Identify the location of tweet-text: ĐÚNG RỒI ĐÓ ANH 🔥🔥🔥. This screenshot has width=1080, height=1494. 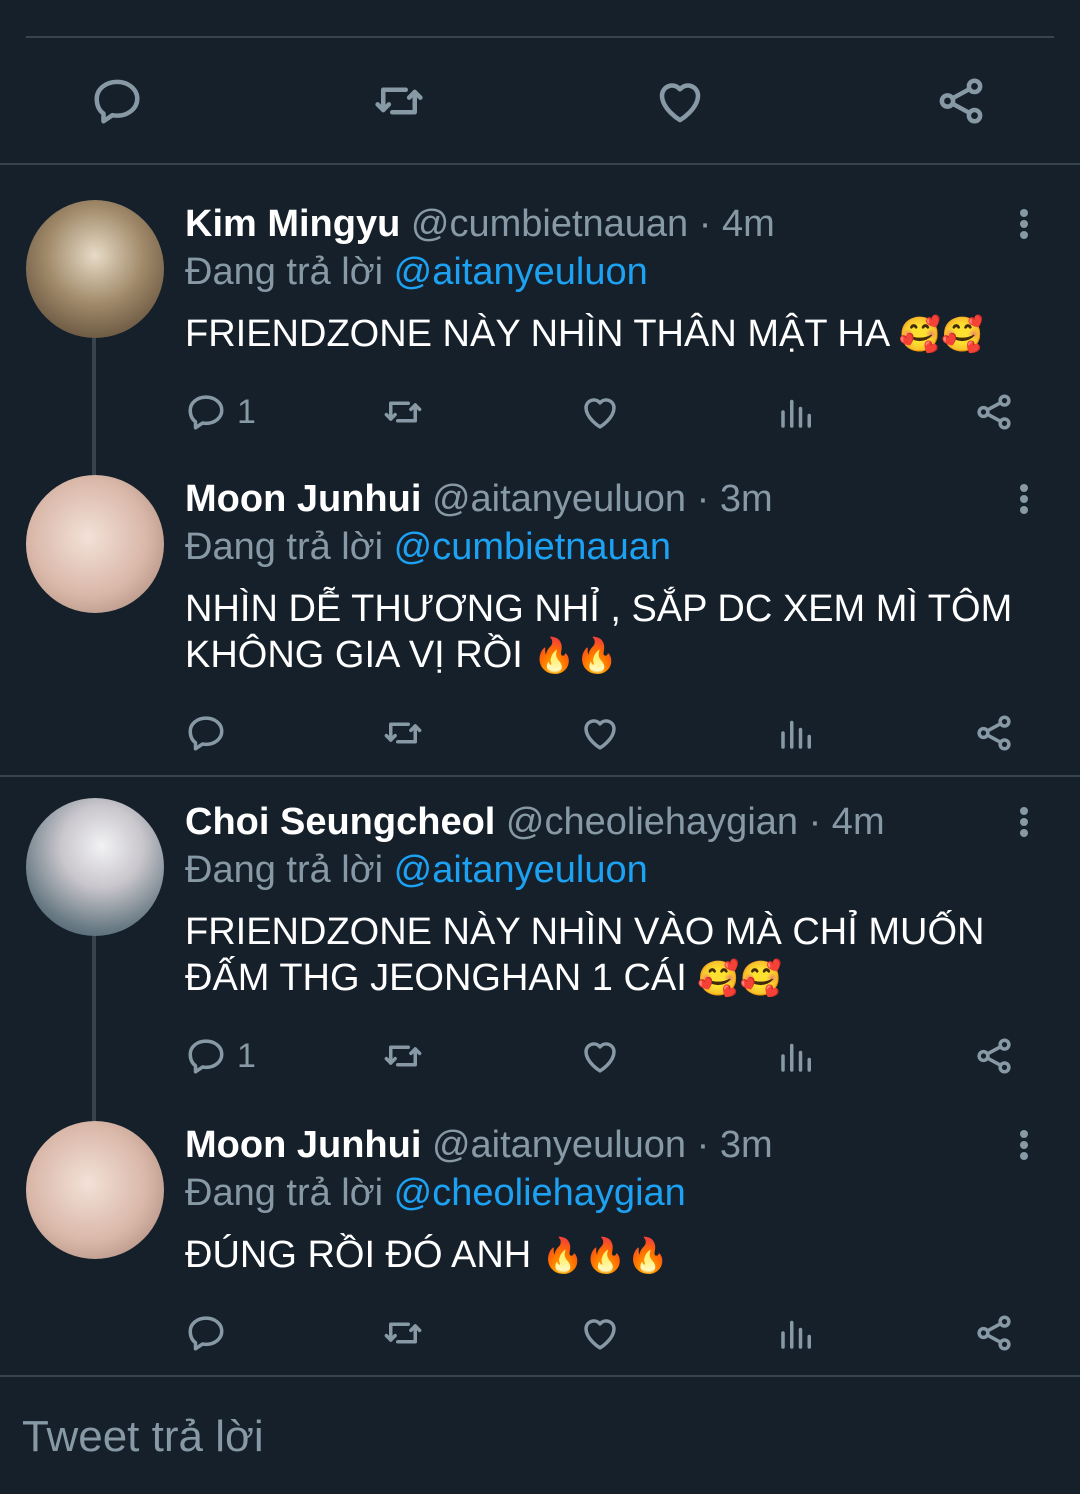
(605, 1255).